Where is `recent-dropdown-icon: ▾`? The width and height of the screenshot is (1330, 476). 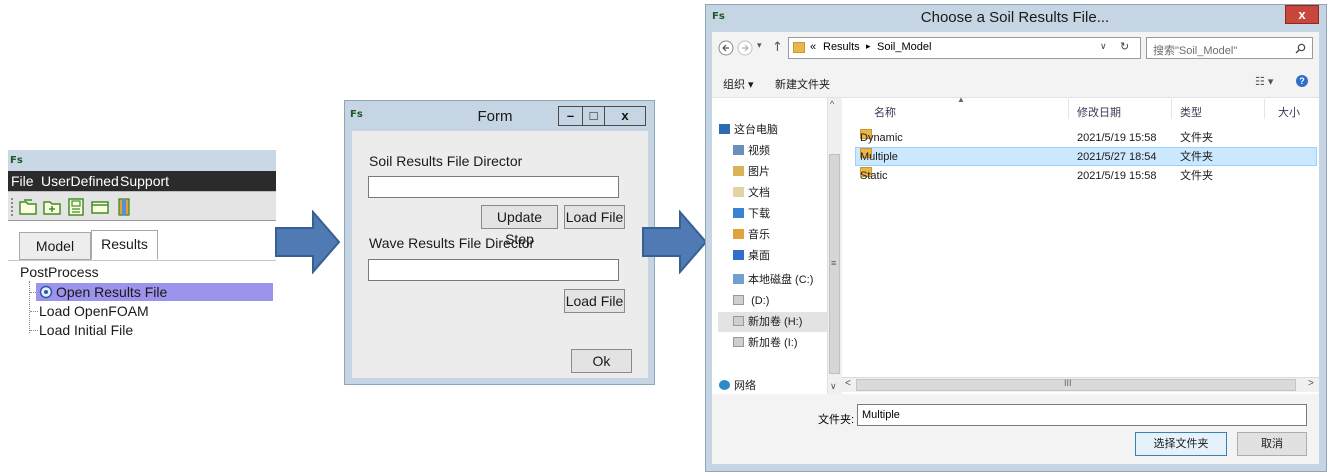
recent-dropdown-icon: ▾ is located at coordinates (759, 46).